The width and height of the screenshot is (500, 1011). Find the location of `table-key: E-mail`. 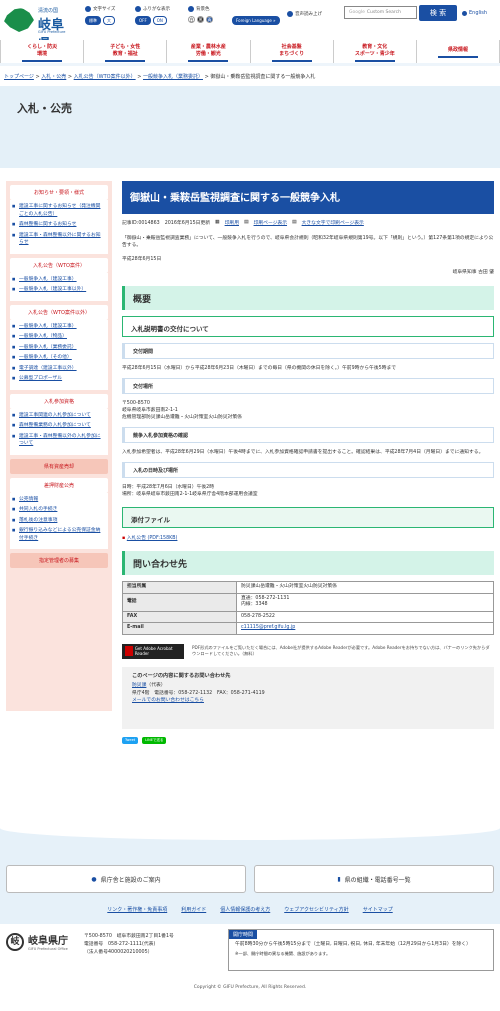

table-key: E-mail is located at coordinates (179, 628).